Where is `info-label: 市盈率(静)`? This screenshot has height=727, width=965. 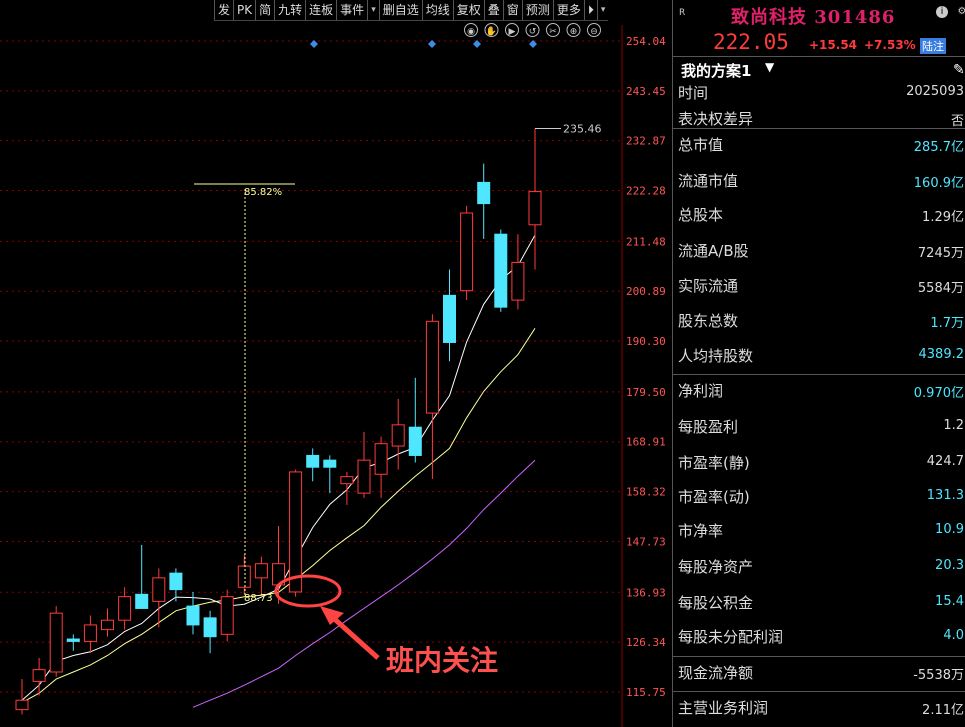 info-label: 市盈率(静) is located at coordinates (714, 463).